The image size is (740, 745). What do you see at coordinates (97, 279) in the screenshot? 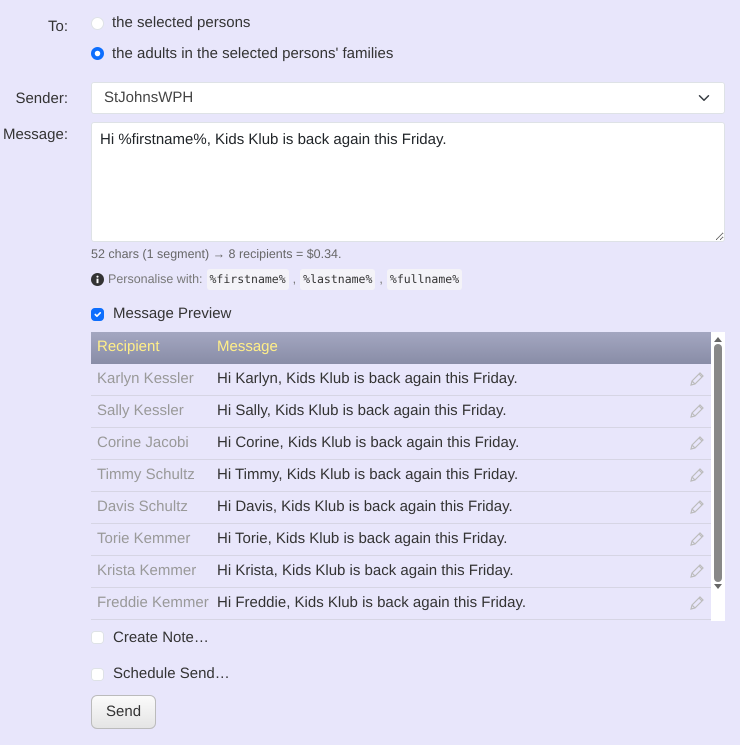
I see `info-icon` at bounding box center [97, 279].